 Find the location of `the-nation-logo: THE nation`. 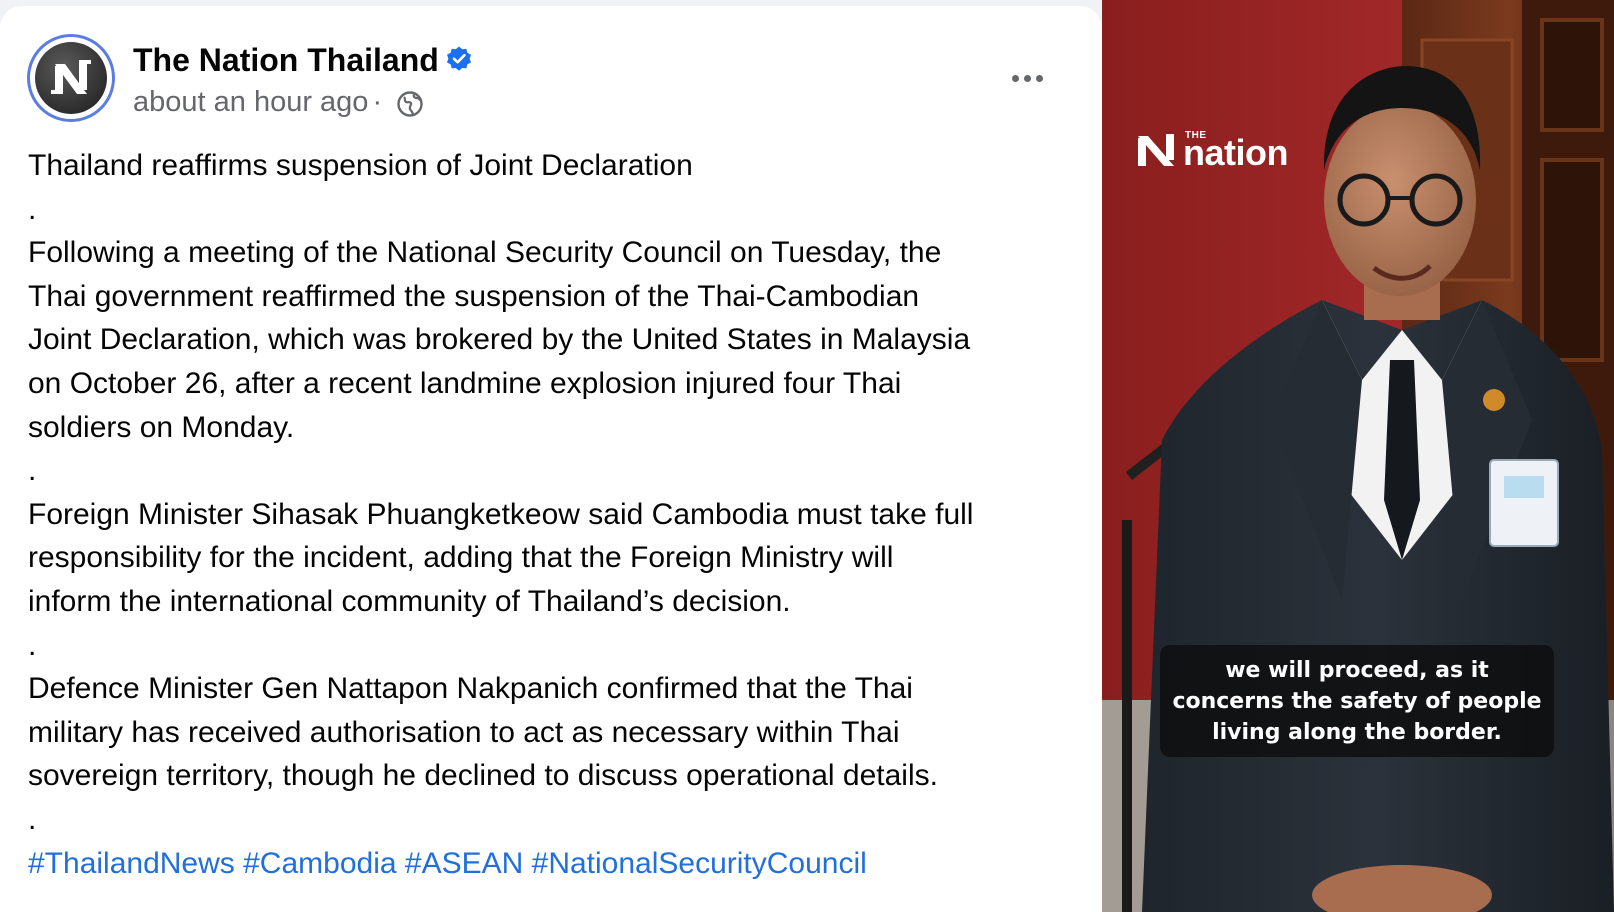

the-nation-logo: THE nation is located at coordinates (1228, 150).